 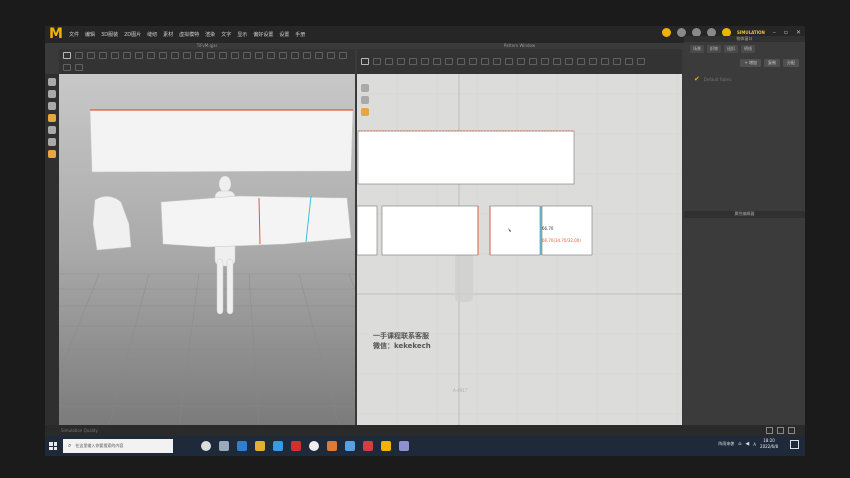 What do you see at coordinates (533, 61) in the screenshot?
I see `check-sewing-icon` at bounding box center [533, 61].